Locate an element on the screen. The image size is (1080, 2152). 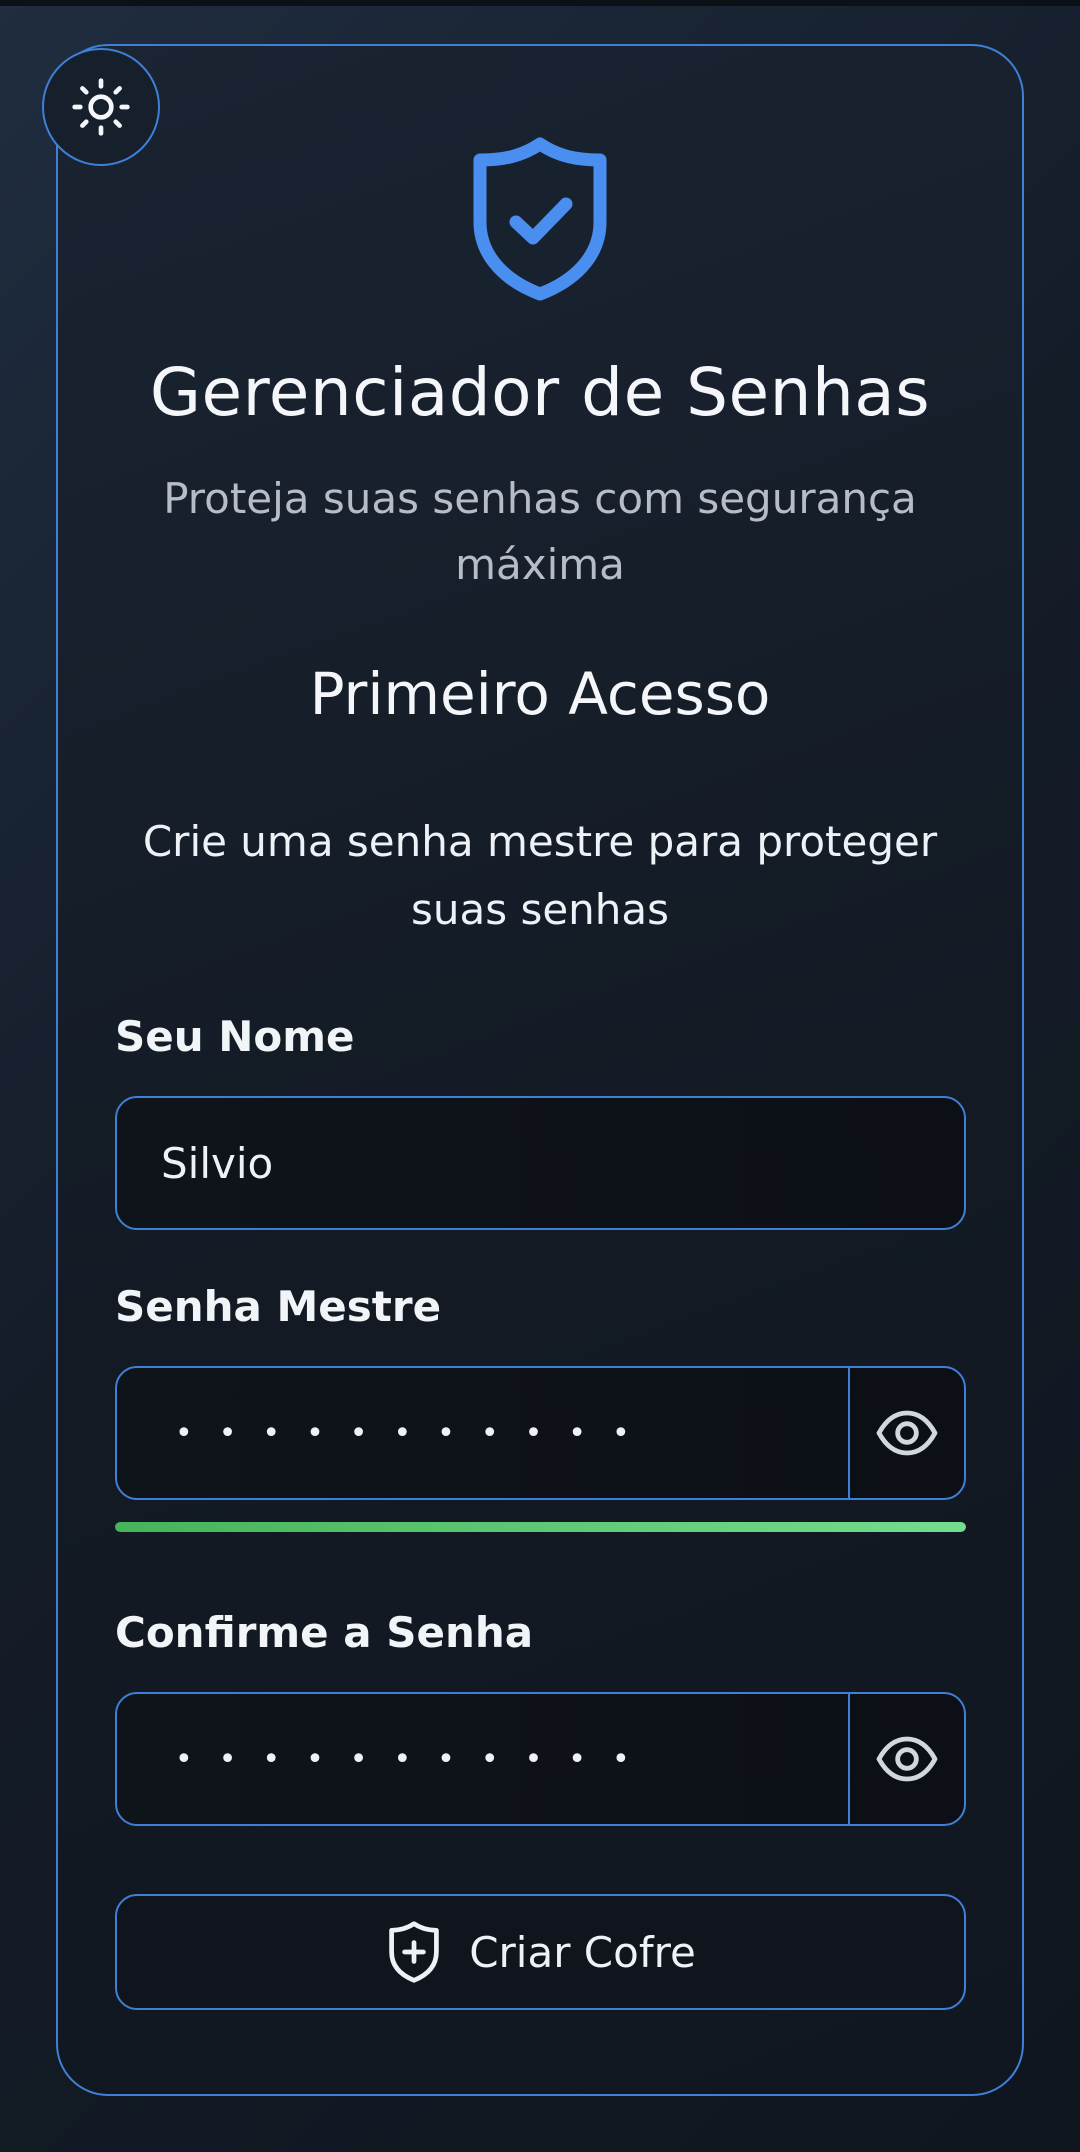
confirm-password-field: ••••••••••• is located at coordinates (540, 1759).